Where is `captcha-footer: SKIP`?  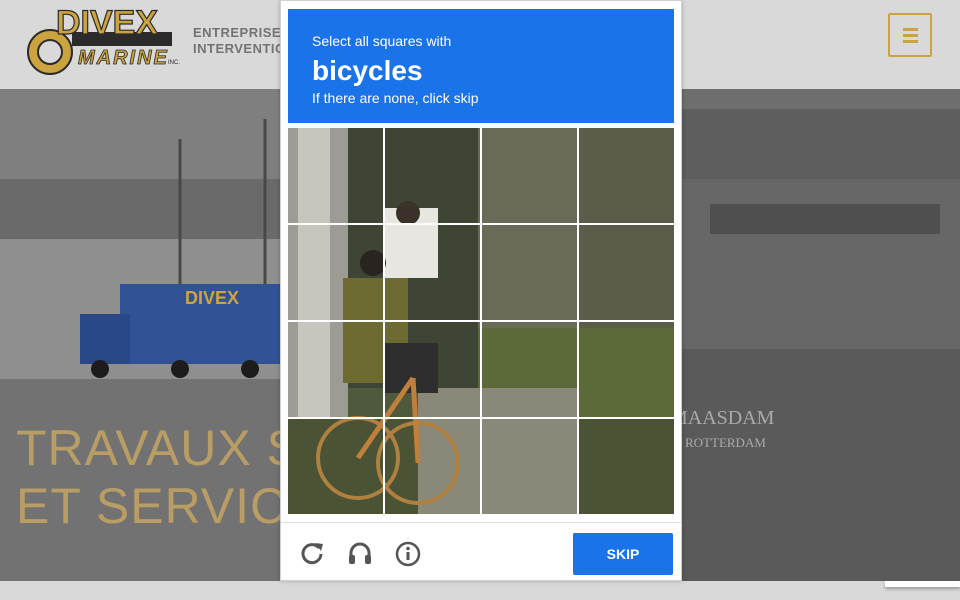 captcha-footer: SKIP is located at coordinates (481, 551).